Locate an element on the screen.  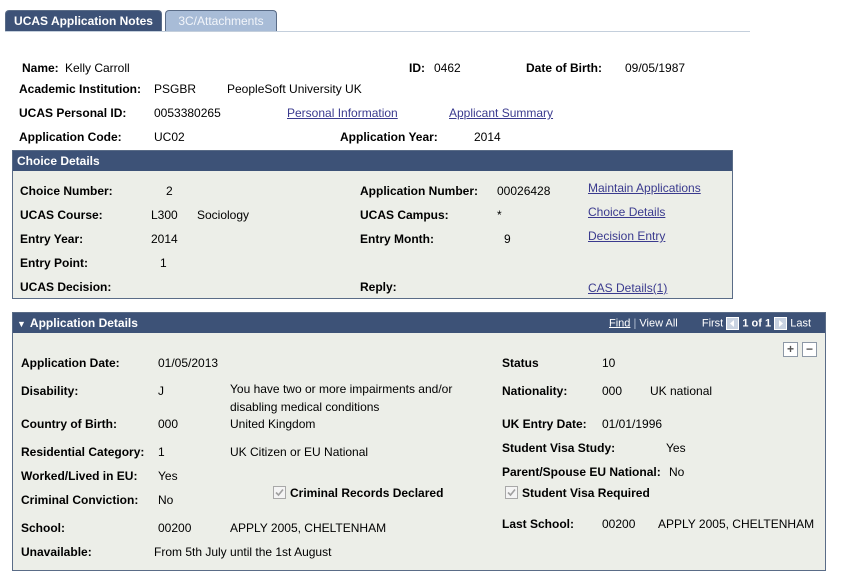
ucas-personal-id-value: 0053380265 is located at coordinates (187, 113).